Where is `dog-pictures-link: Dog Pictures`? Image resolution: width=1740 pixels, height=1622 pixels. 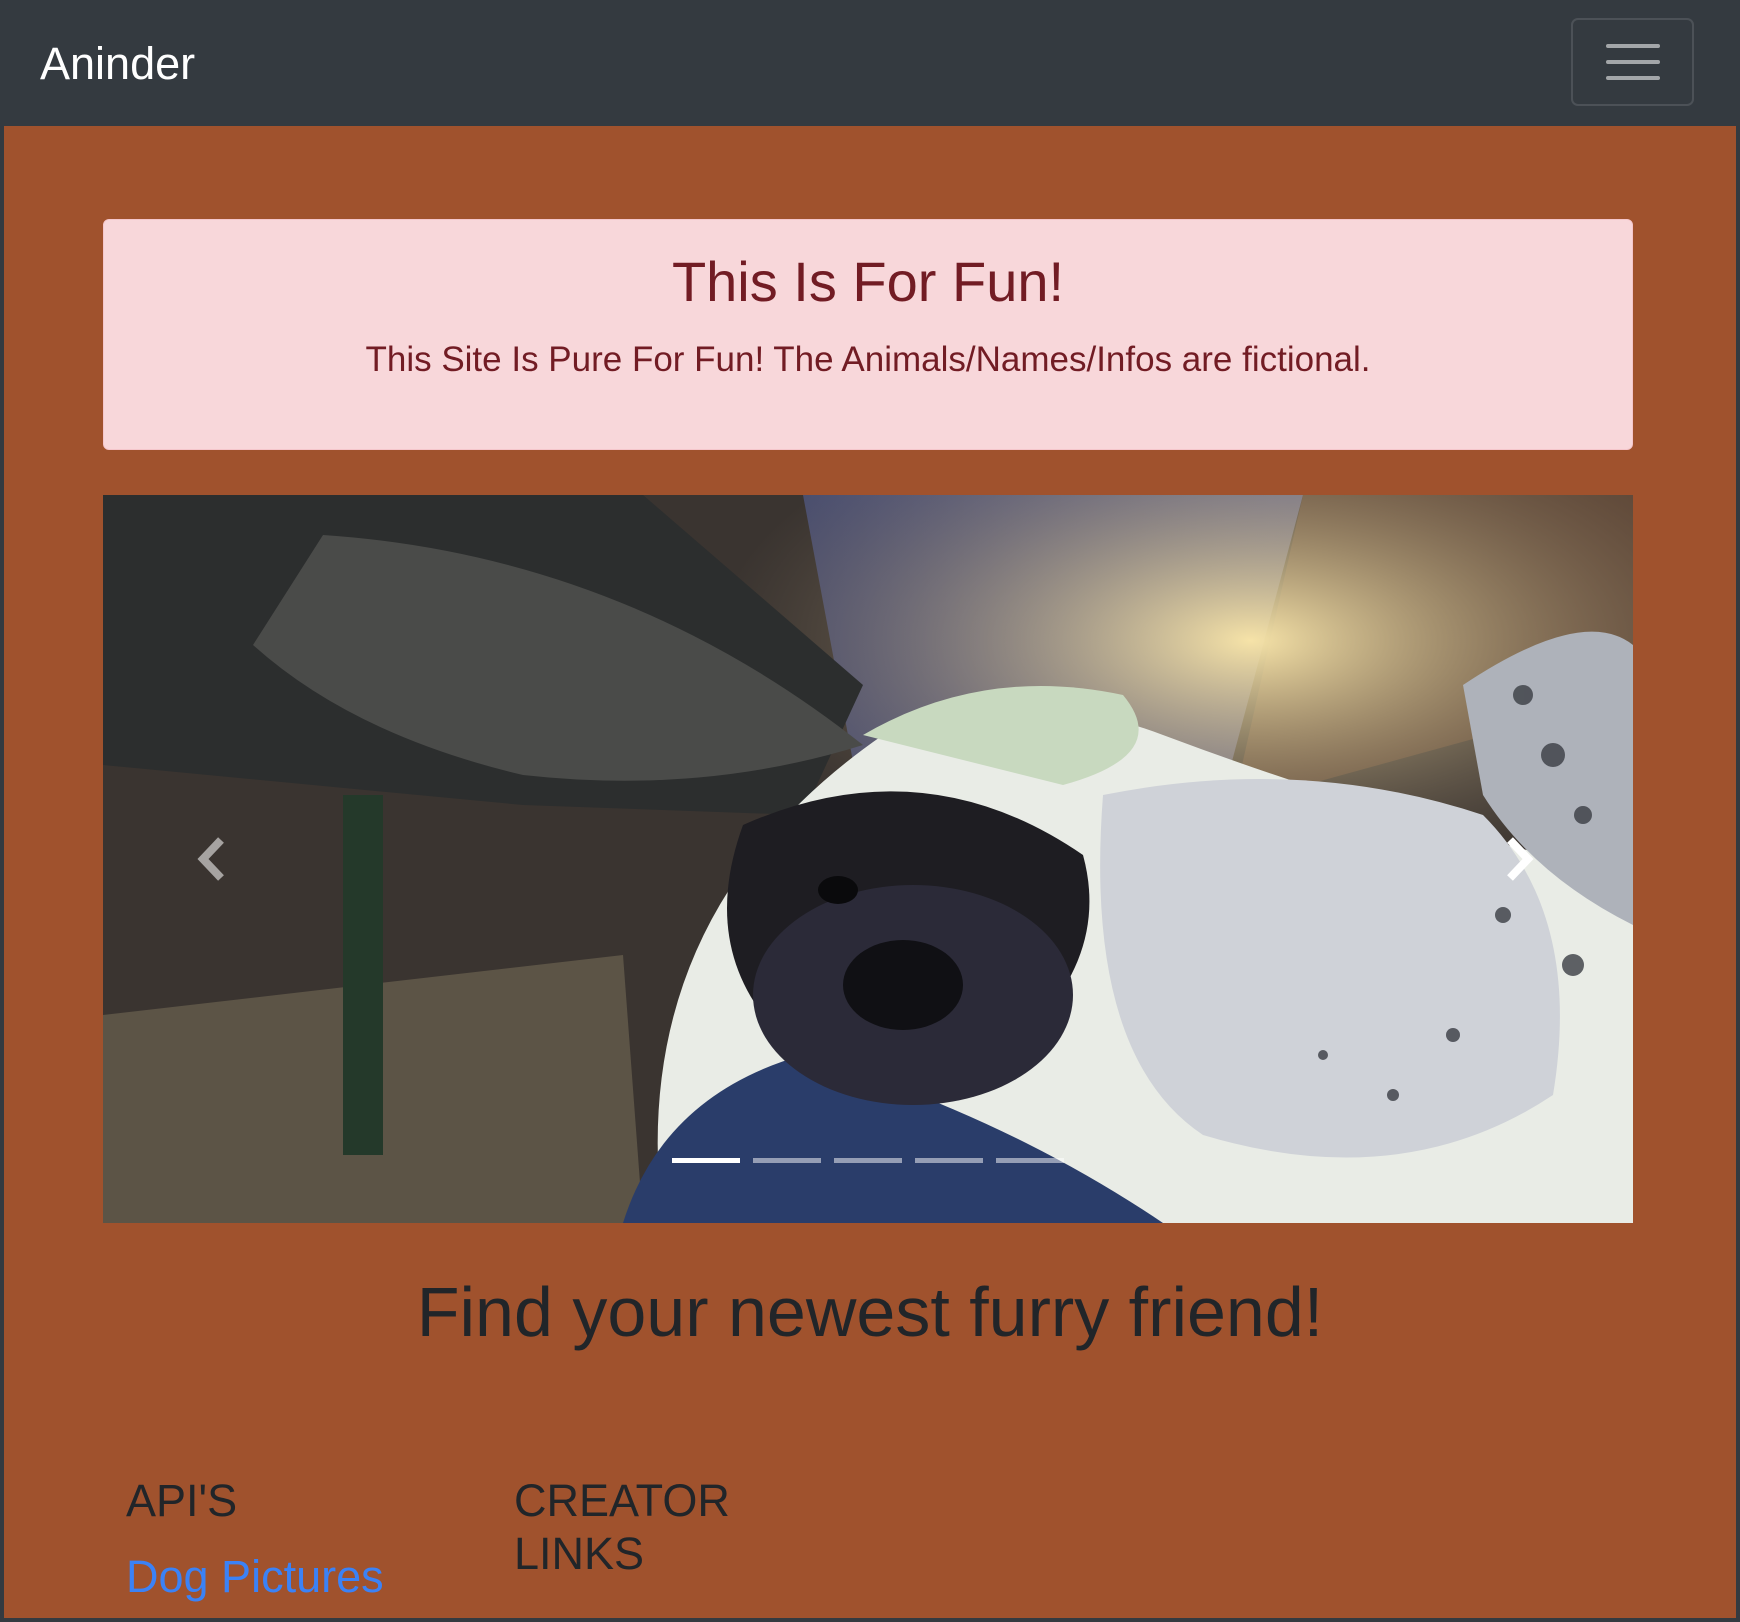 dog-pictures-link: Dog Pictures is located at coordinates (286, 1577).